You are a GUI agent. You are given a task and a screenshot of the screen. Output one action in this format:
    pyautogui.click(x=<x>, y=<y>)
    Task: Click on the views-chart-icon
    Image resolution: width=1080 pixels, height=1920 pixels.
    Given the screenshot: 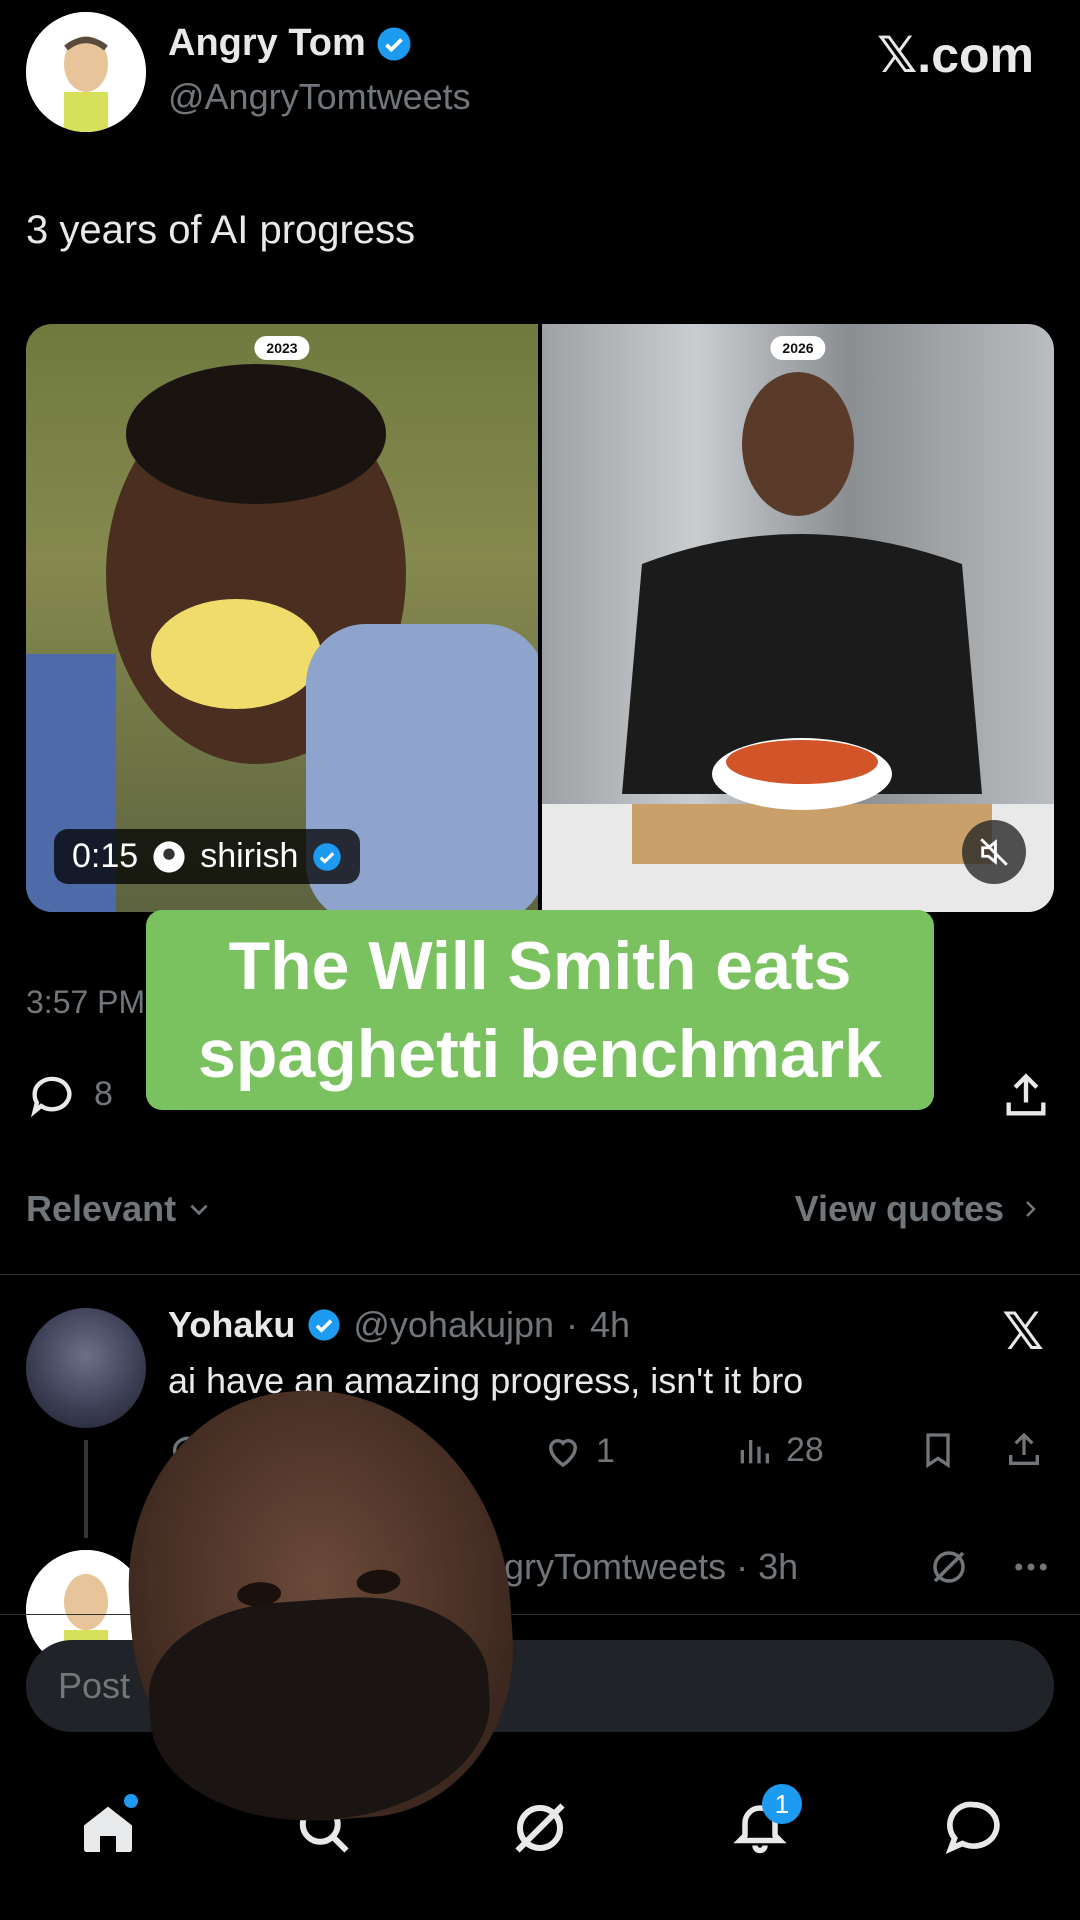 What is the action you would take?
    pyautogui.click(x=754, y=1452)
    